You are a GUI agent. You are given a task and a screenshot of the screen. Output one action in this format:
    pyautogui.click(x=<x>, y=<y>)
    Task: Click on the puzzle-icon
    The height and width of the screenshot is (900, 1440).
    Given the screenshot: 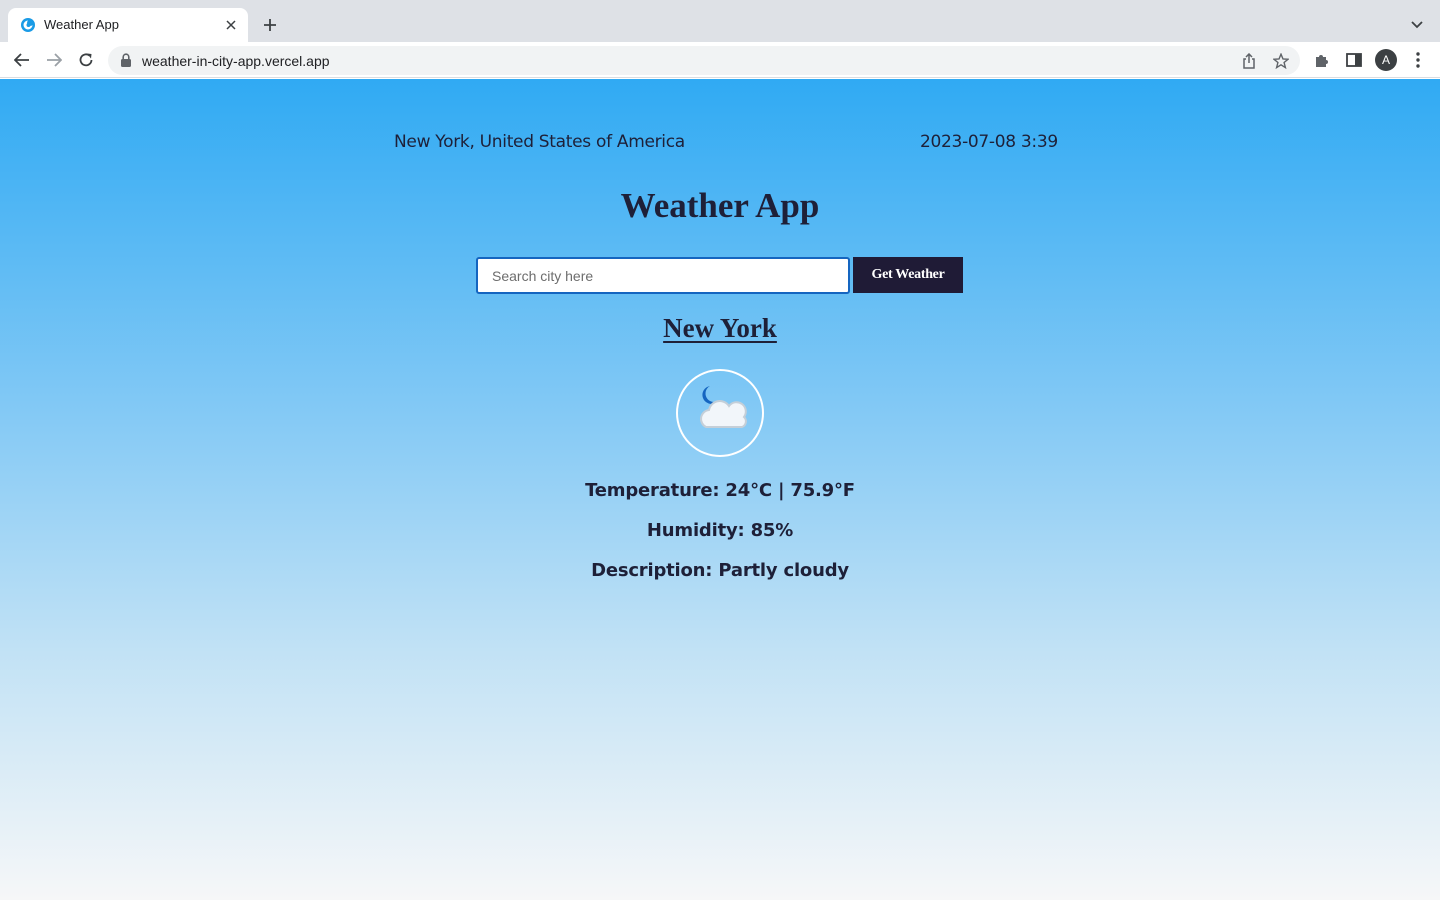 What is the action you would take?
    pyautogui.click(x=1322, y=60)
    